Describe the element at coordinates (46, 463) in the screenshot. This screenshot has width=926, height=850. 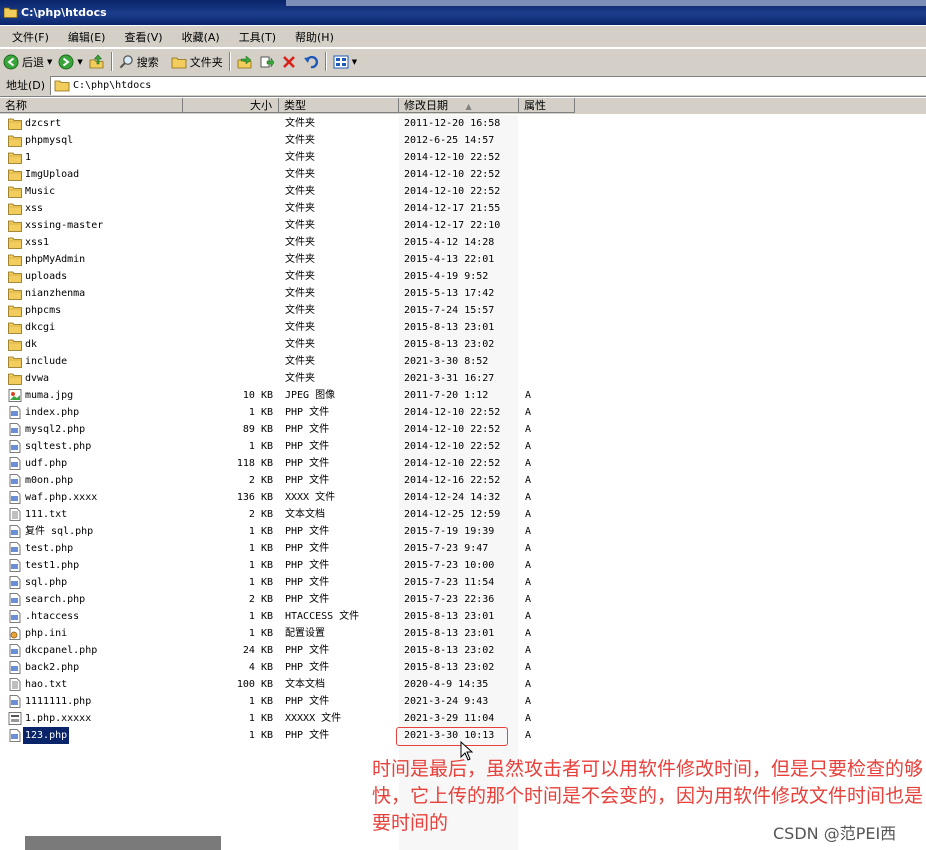
I see `file-name: udf.php` at that location.